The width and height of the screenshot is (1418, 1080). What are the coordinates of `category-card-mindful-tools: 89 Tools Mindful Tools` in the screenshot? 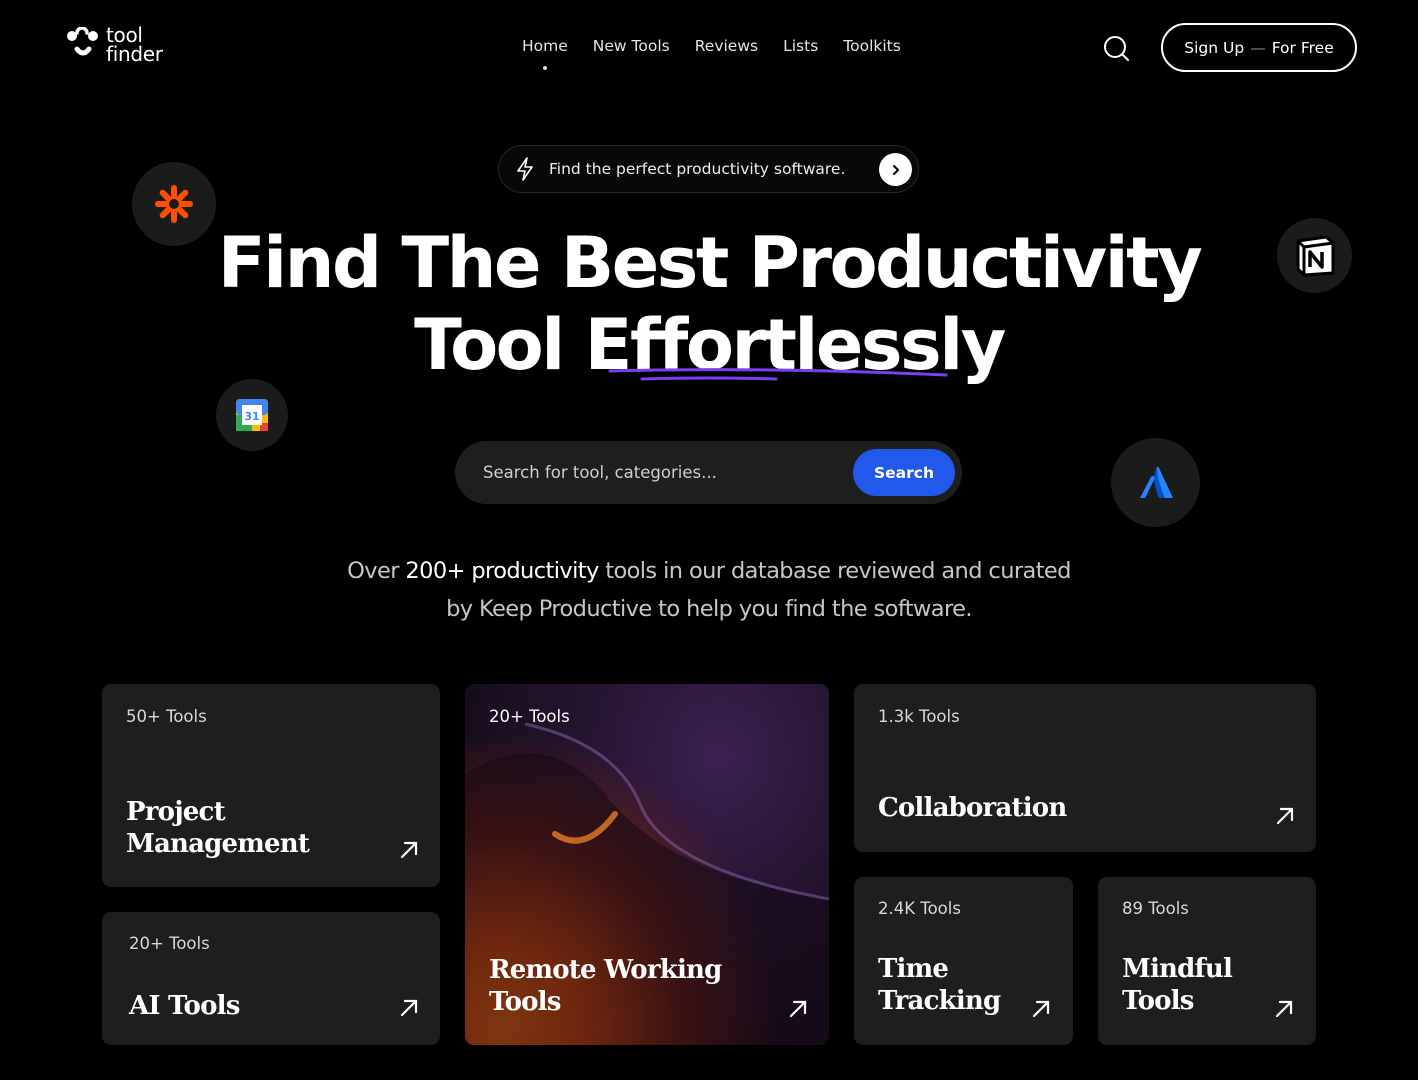 It's located at (1207, 961).